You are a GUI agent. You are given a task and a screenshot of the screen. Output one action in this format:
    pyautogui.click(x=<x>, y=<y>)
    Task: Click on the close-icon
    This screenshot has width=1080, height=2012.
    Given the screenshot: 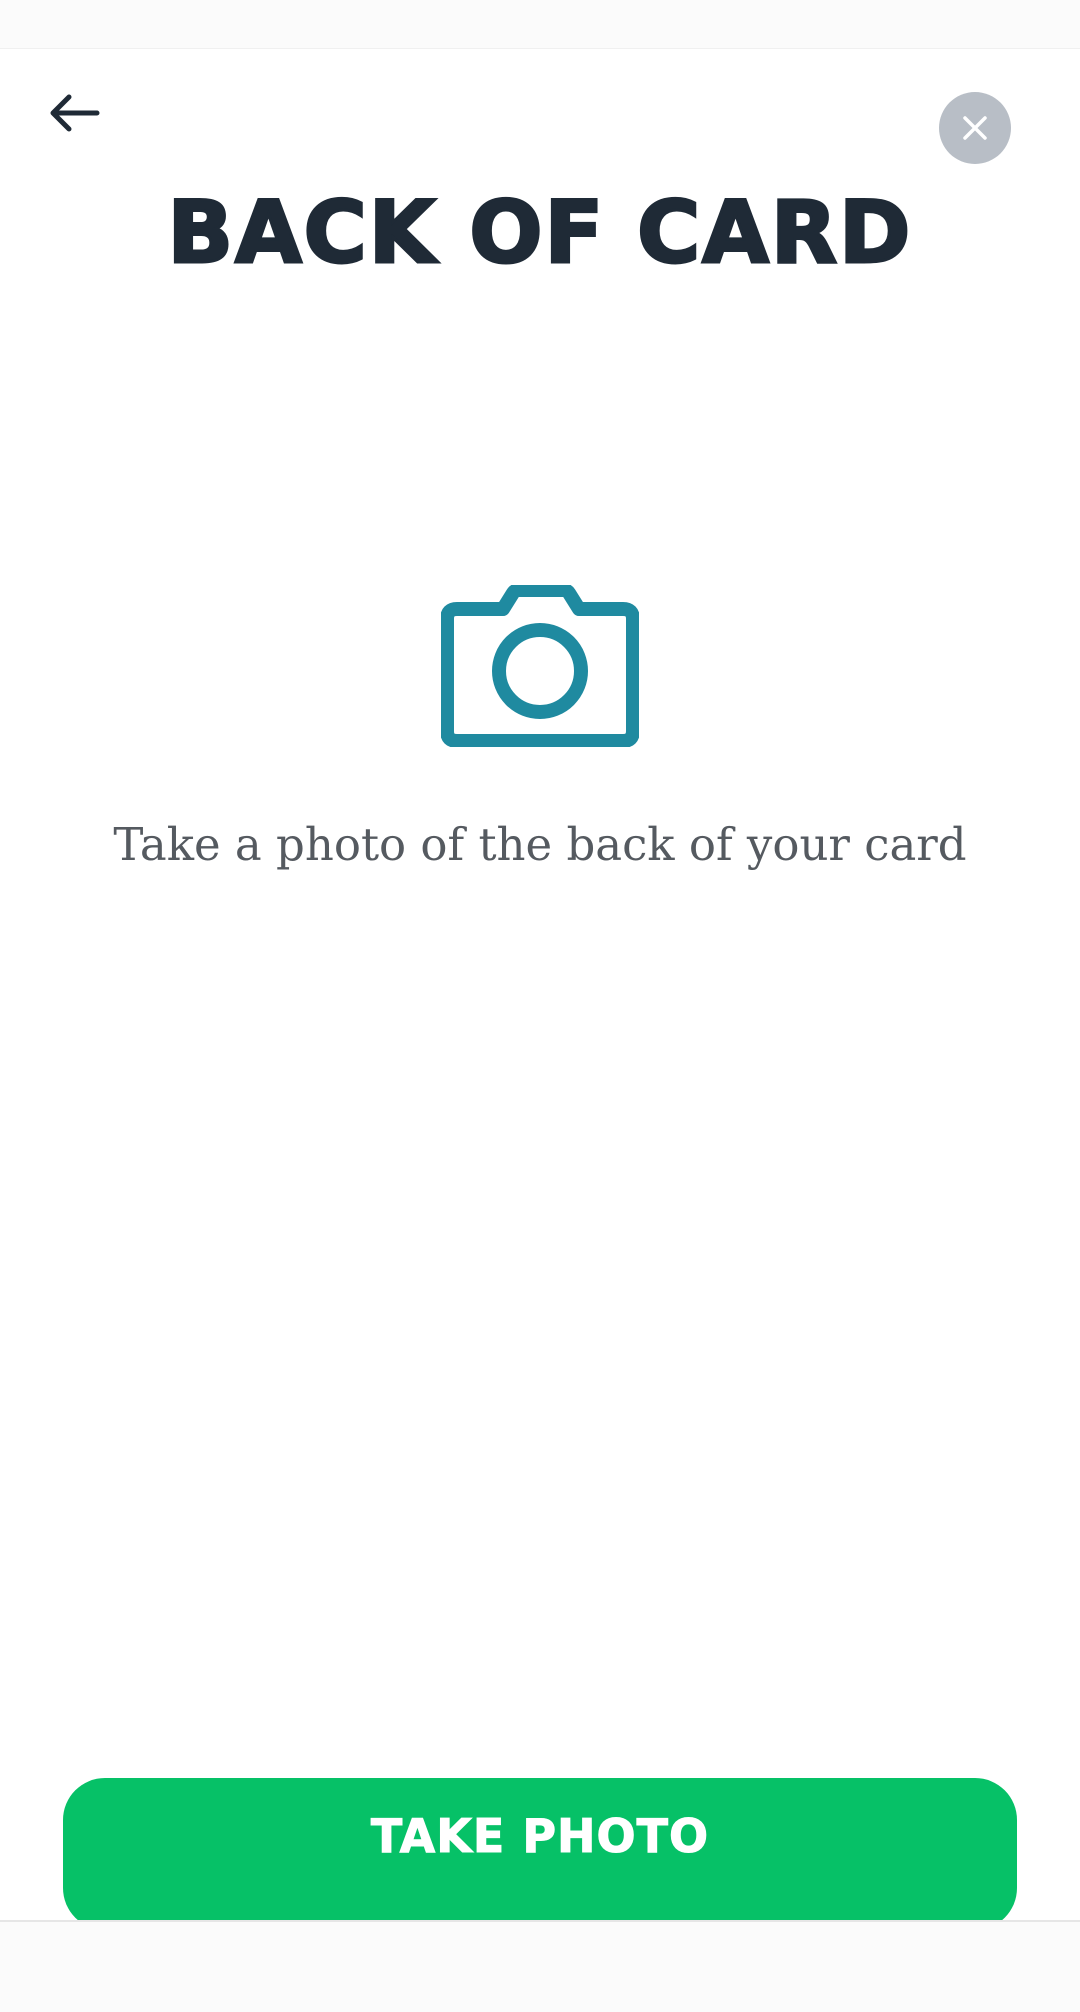 What is the action you would take?
    pyautogui.click(x=975, y=128)
    